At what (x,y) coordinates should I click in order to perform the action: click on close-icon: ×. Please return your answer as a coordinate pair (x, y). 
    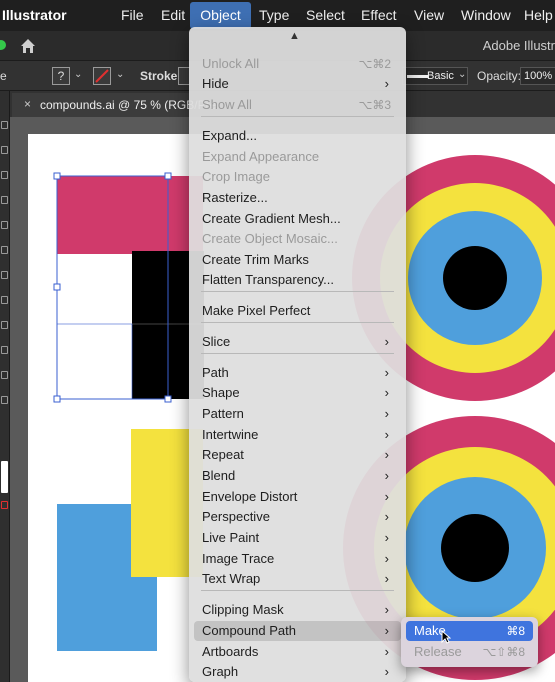
    Looking at the image, I should click on (27, 104).